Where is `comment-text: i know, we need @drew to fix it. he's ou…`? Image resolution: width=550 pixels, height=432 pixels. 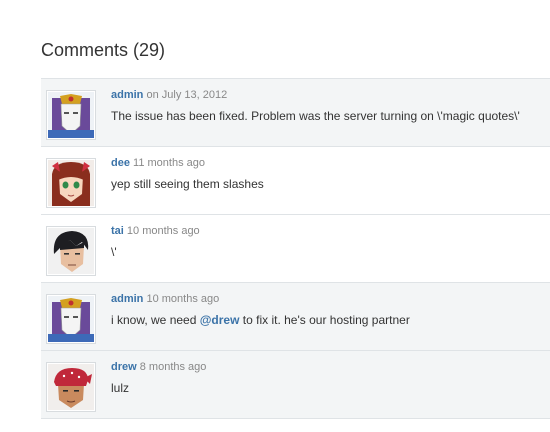 comment-text: i know, we need @drew to fix it. he's ou… is located at coordinates (260, 320).